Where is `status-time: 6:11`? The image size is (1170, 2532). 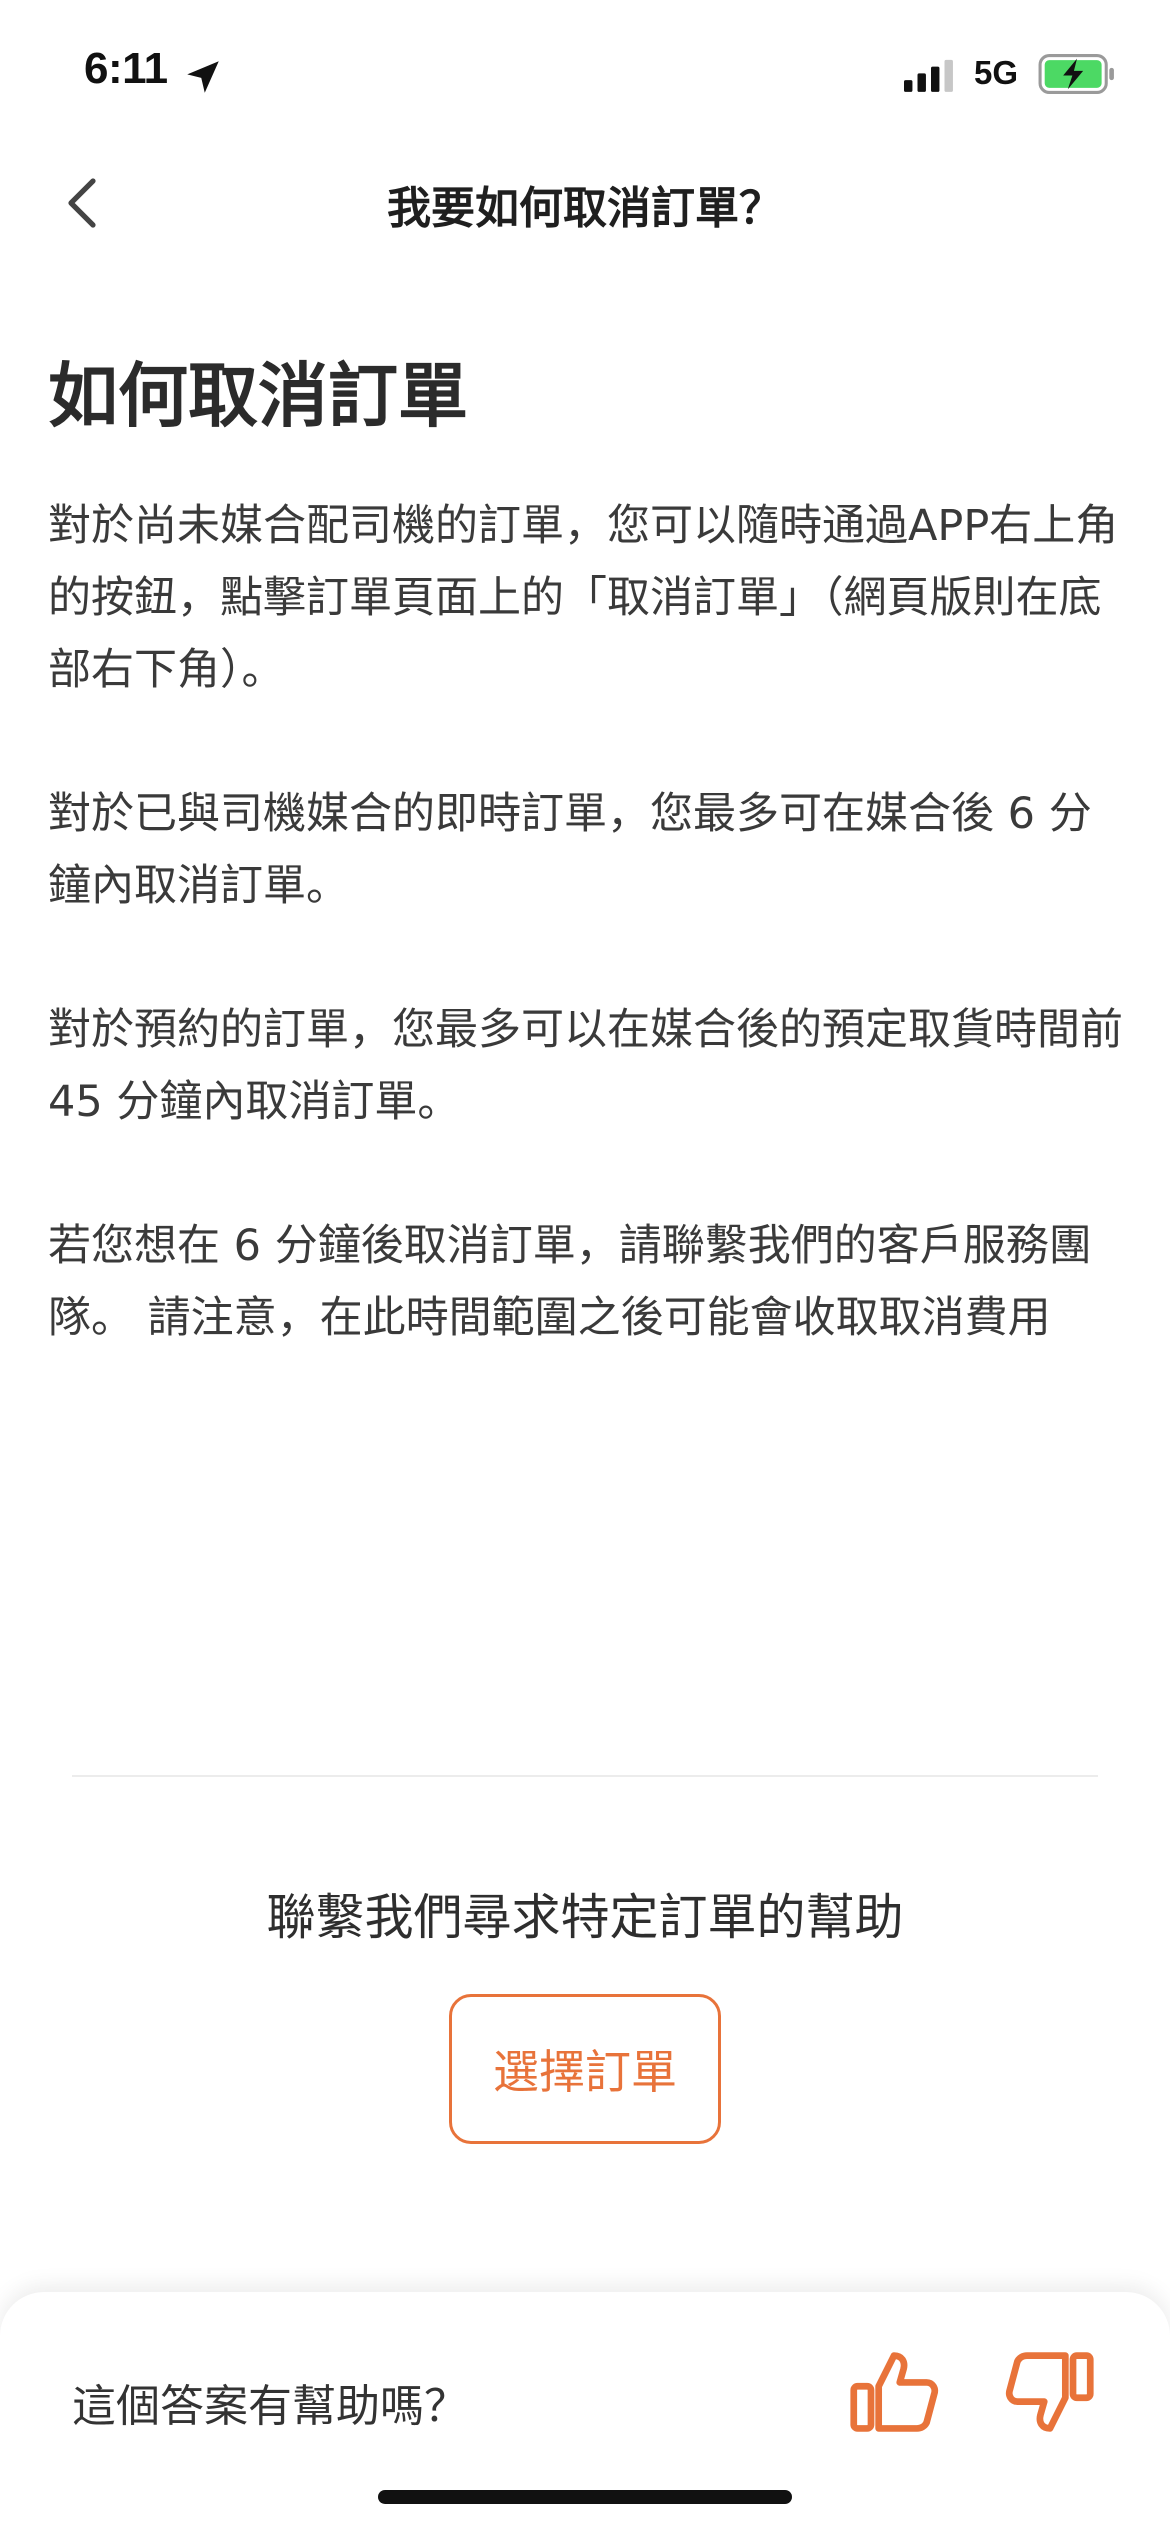
status-time: 6:11 is located at coordinates (126, 68).